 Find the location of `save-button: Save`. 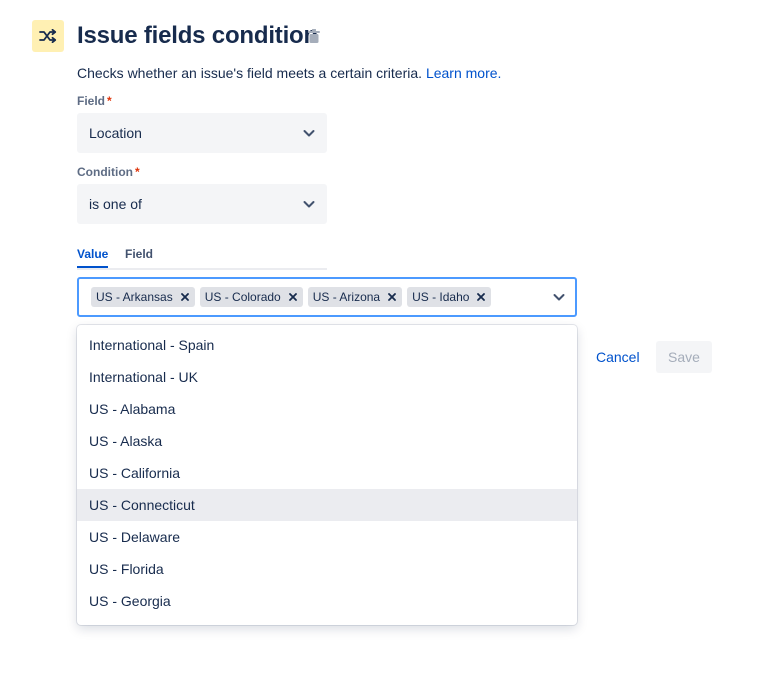

save-button: Save is located at coordinates (684, 357).